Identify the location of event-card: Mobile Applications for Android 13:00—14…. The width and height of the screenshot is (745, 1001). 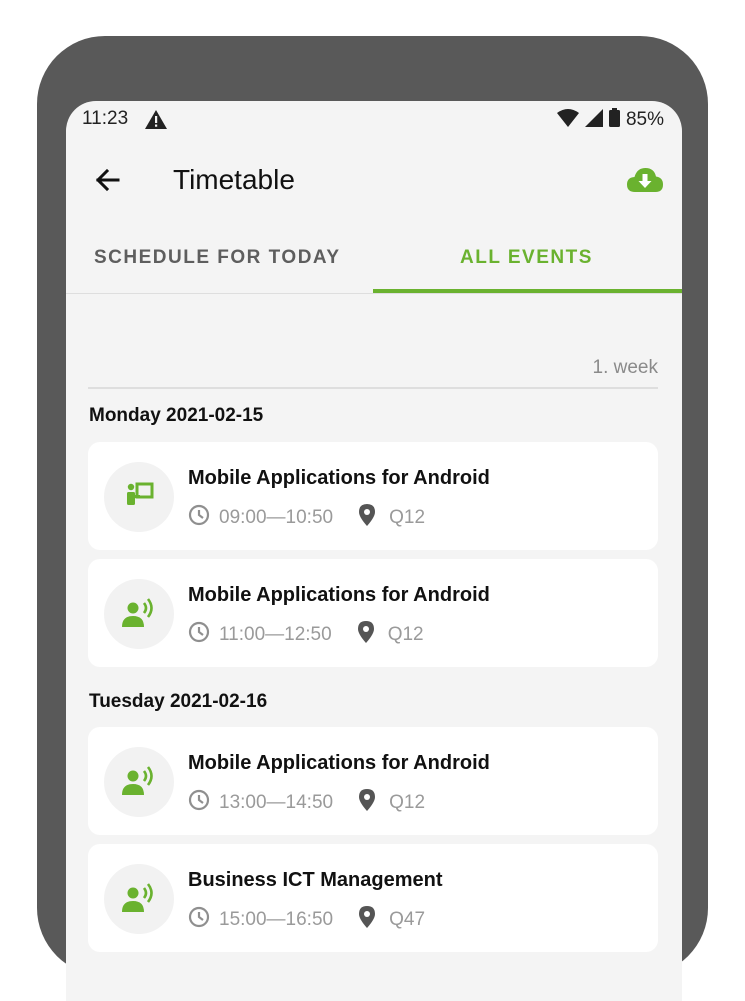
(373, 781).